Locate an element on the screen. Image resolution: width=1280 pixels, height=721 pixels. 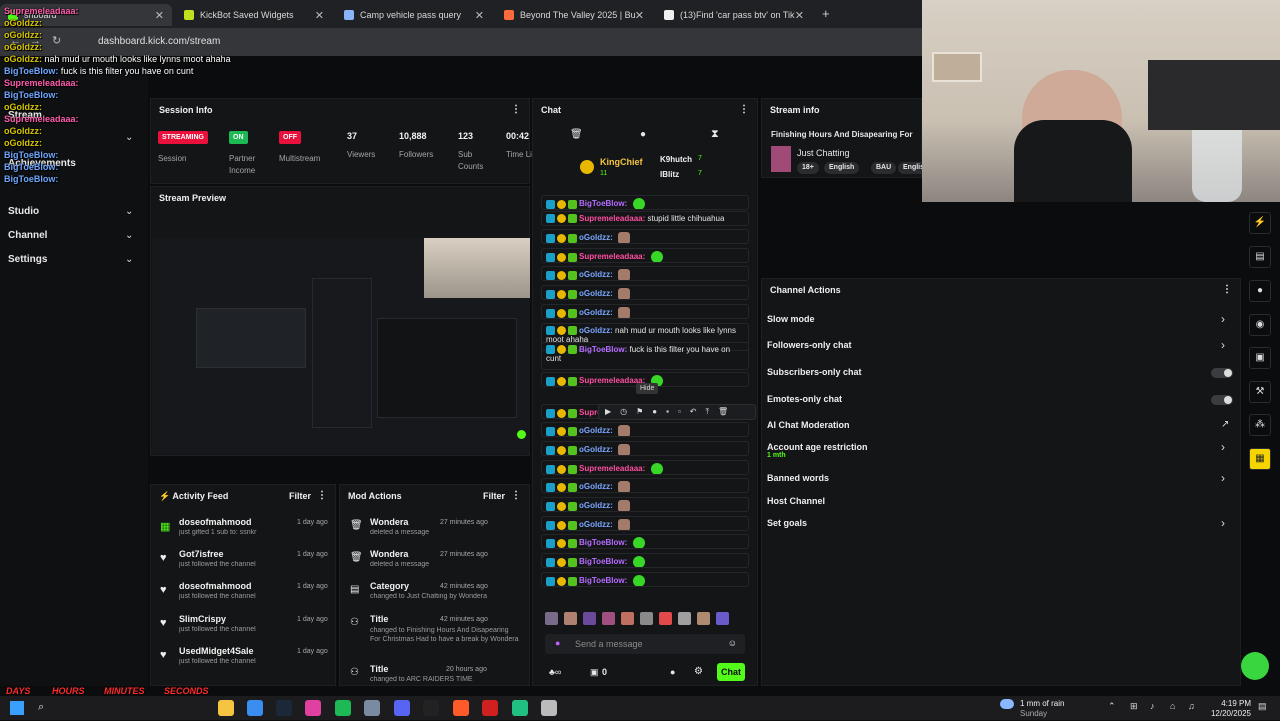
chat-bubble-icon: ● is located at coordinates (643, 134).